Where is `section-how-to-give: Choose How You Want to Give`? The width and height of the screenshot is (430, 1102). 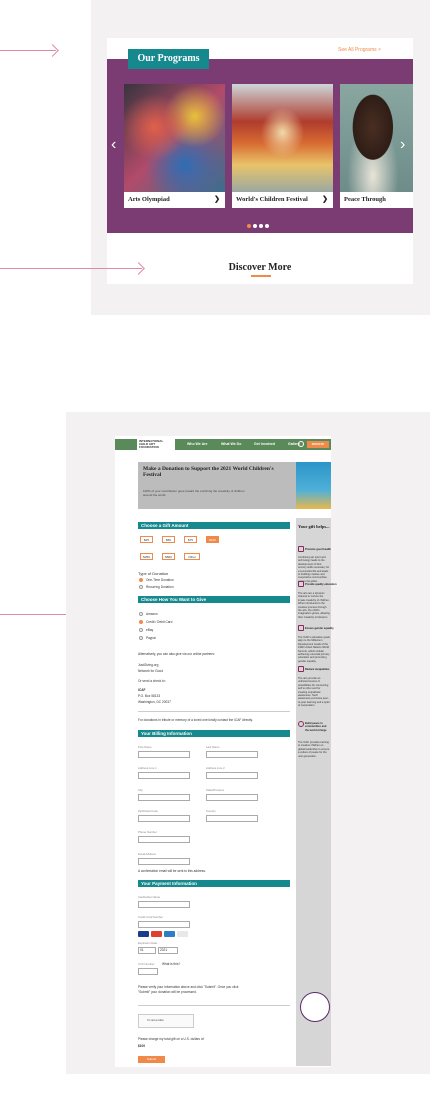 section-how-to-give: Choose How You Want to Give is located at coordinates (214, 599).